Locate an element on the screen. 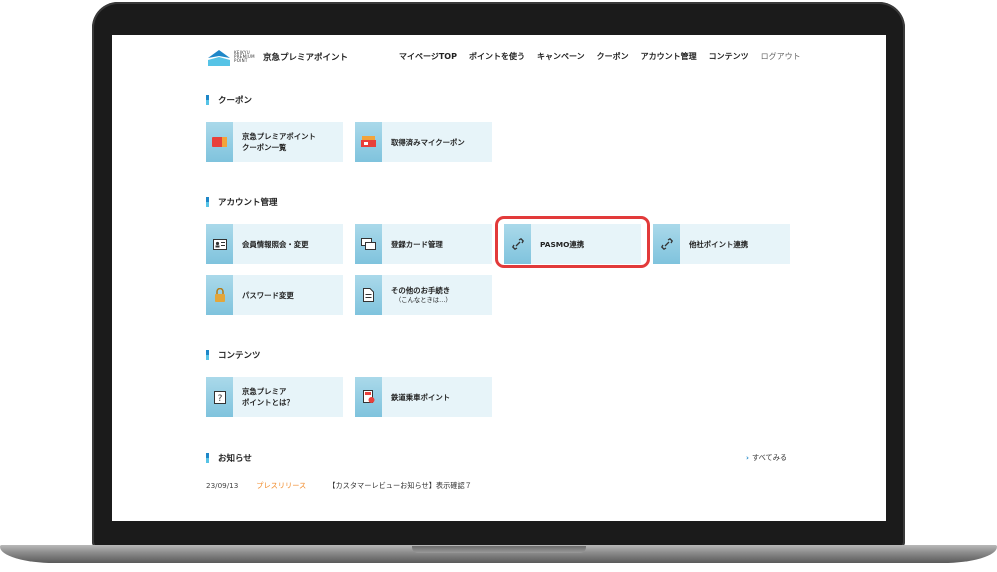 This screenshot has height=572, width=997. tile-my-coupons: 取得済みマイクーポン is located at coordinates (423, 142).